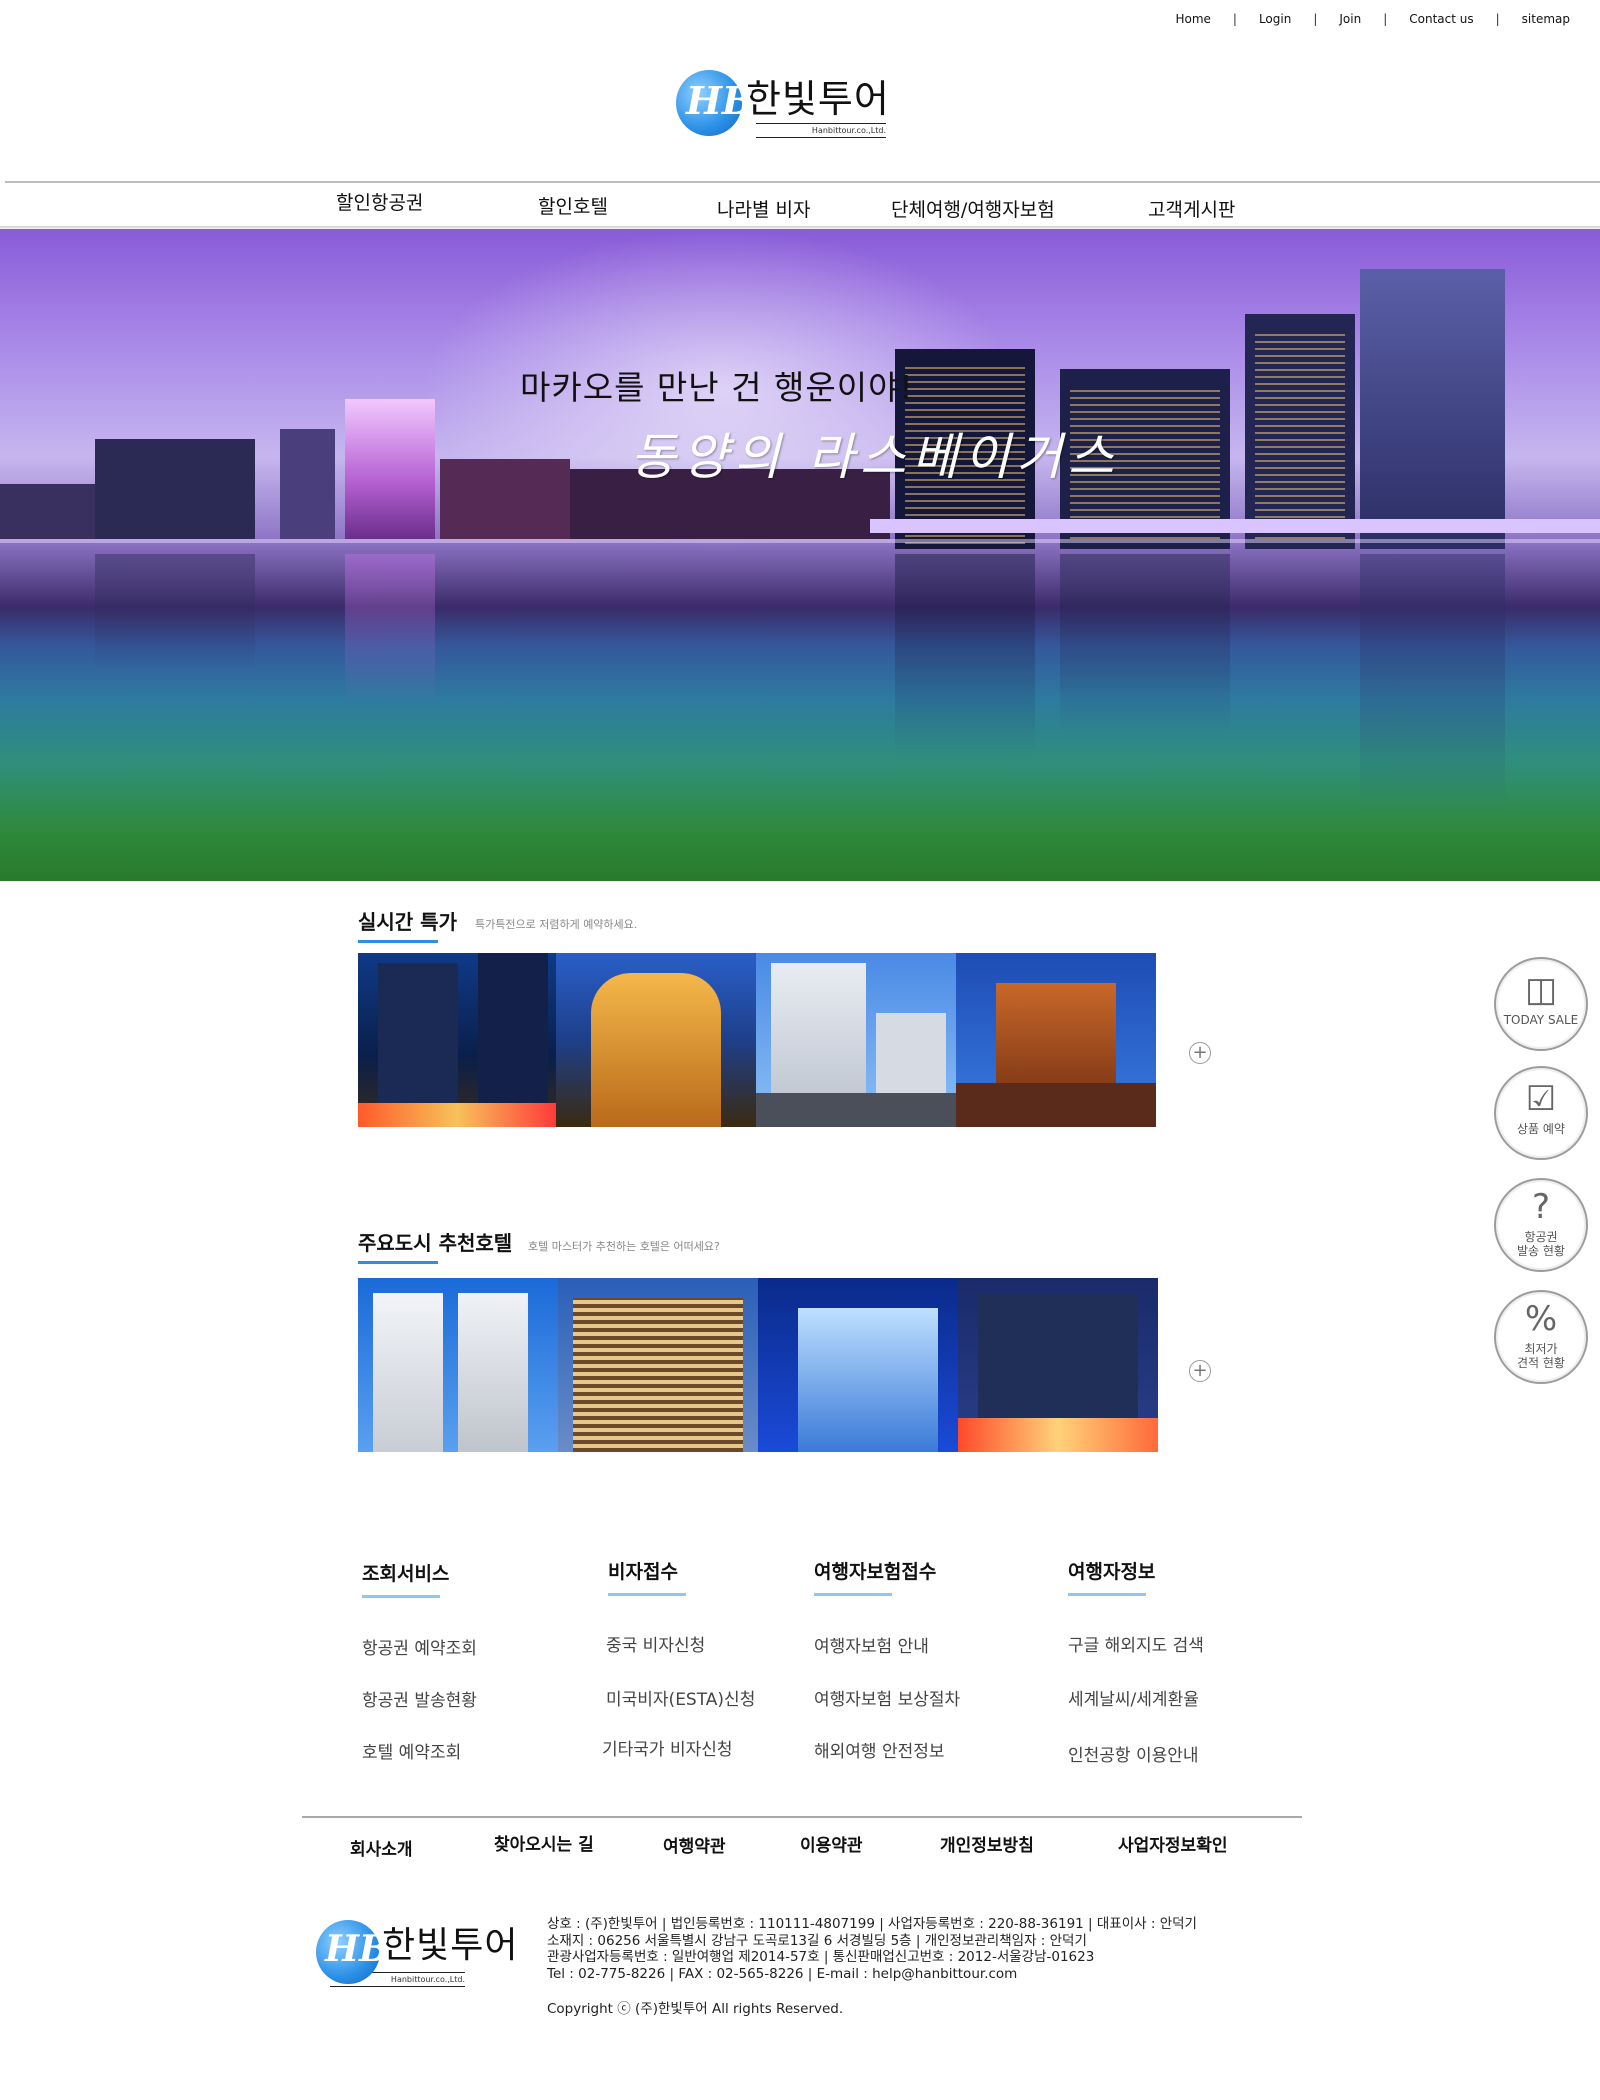 The height and width of the screenshot is (2100, 1600). I want to click on contact-us-link: Contact us, so click(1441, 19).